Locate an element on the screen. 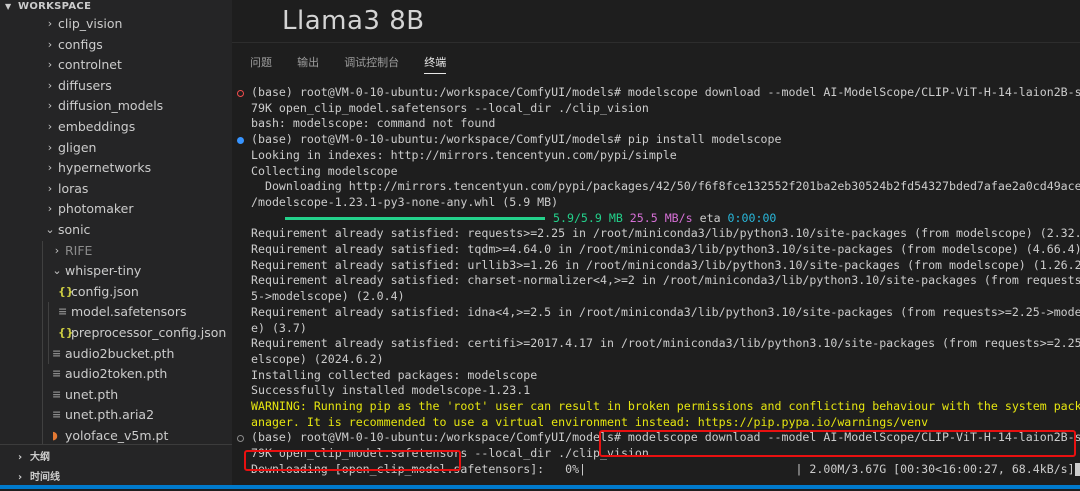 This screenshot has height=491, width=1080. tree-item-label: whisper-tiny is located at coordinates (103, 271).